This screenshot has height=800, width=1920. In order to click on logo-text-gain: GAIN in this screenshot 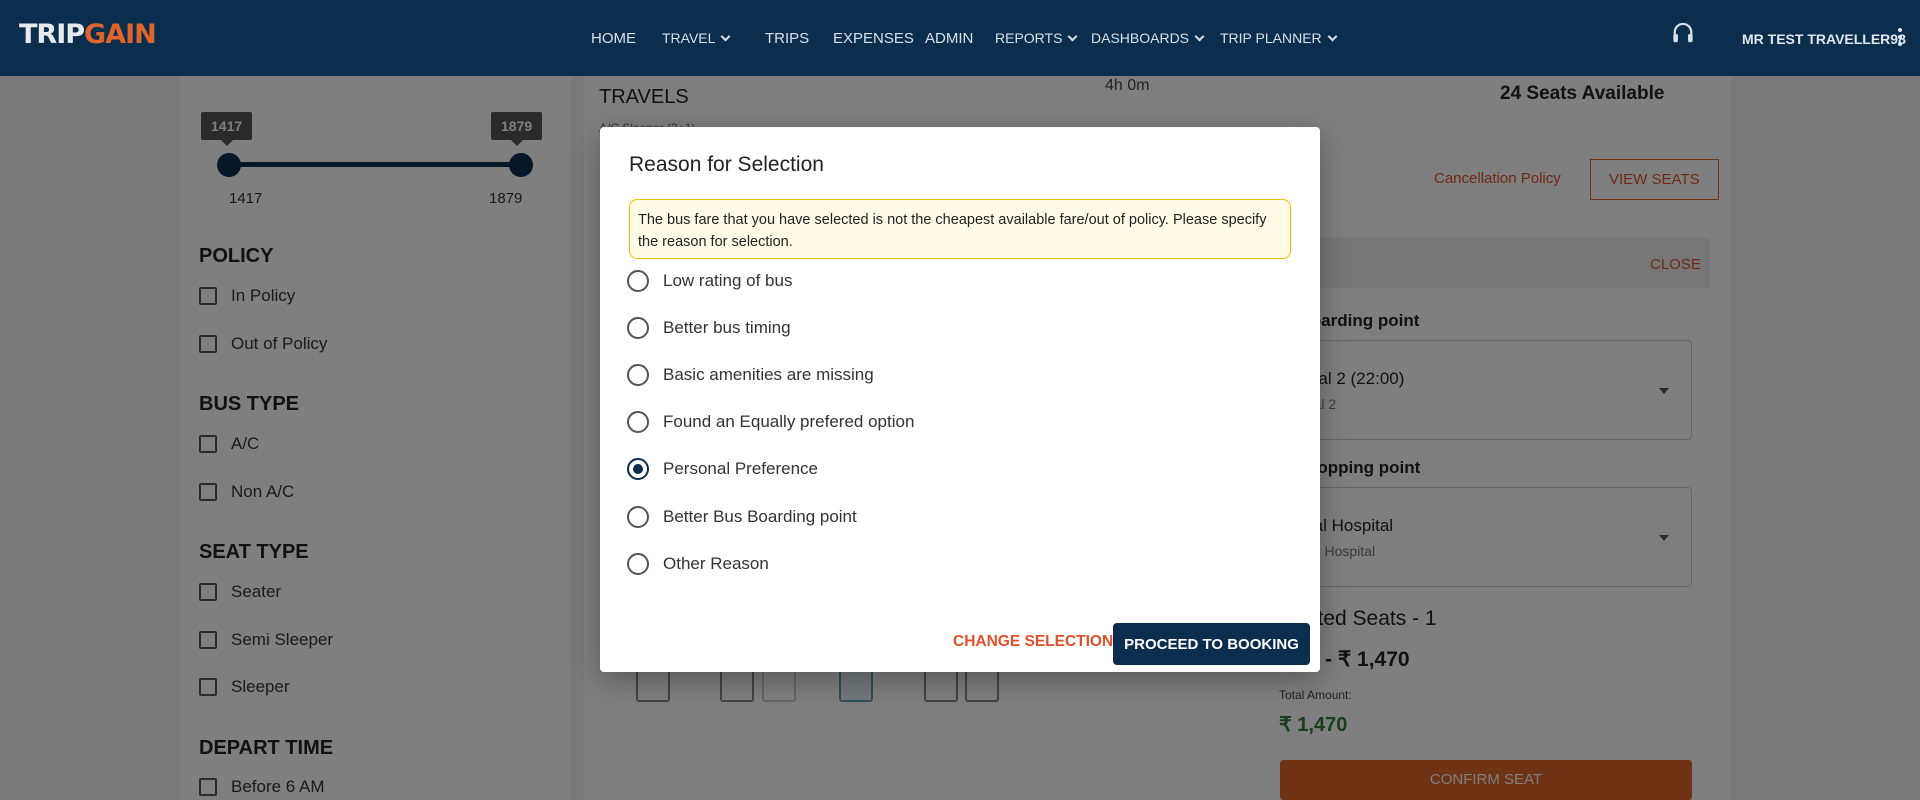, I will do `click(120, 34)`.